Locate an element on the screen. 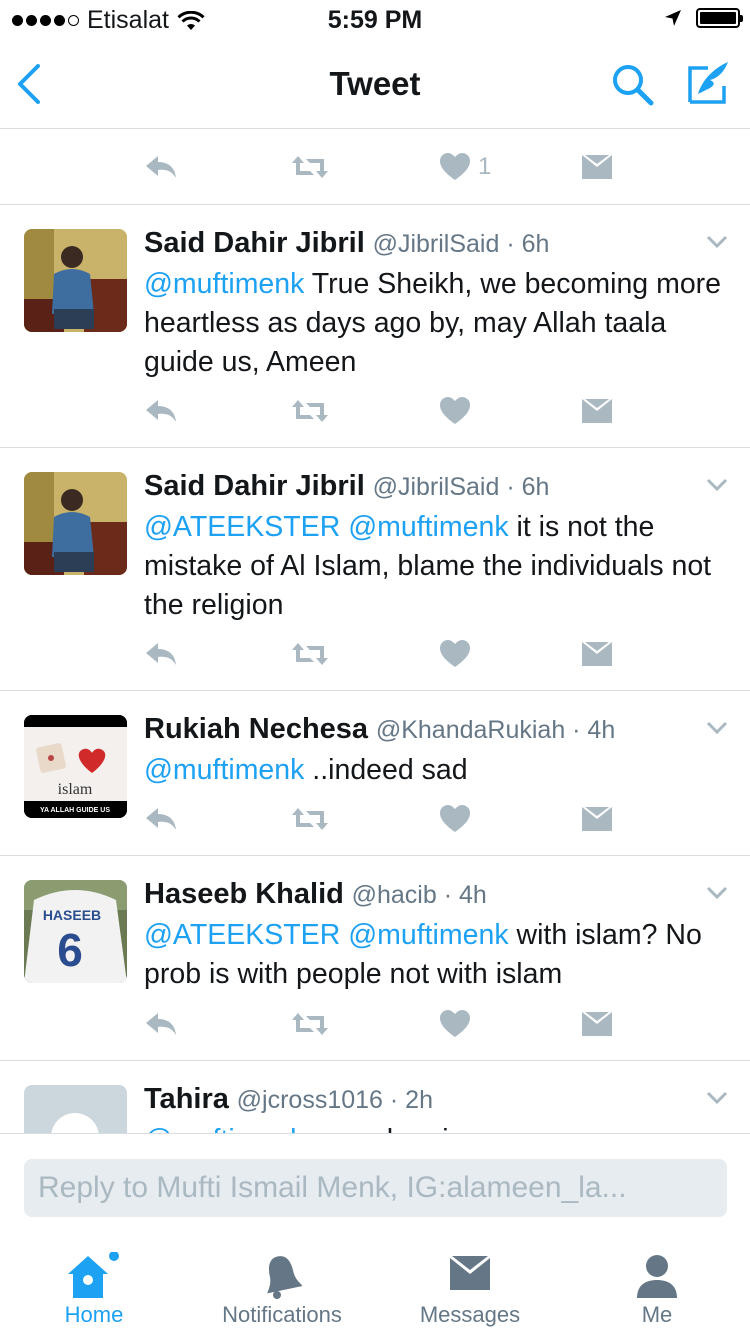 The height and width of the screenshot is (1334, 750). tab-me: Me is located at coordinates (657, 1285).